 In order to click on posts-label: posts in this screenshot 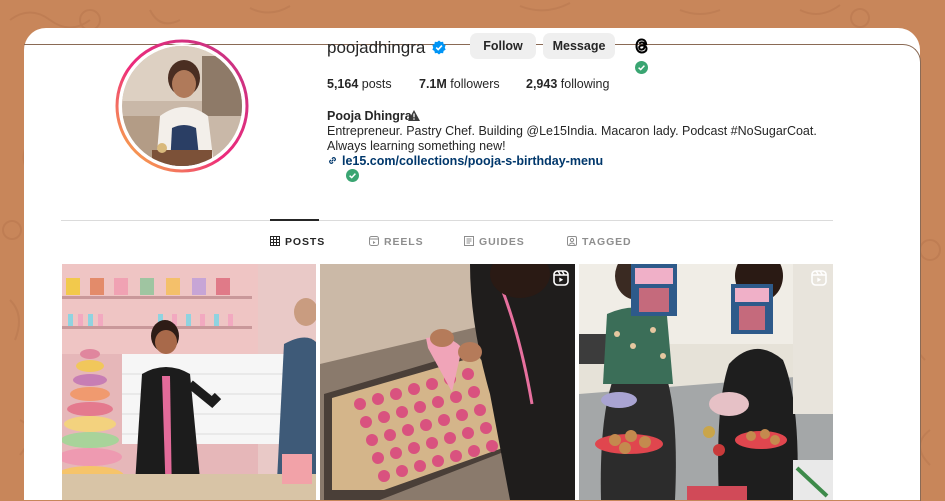, I will do `click(376, 84)`.